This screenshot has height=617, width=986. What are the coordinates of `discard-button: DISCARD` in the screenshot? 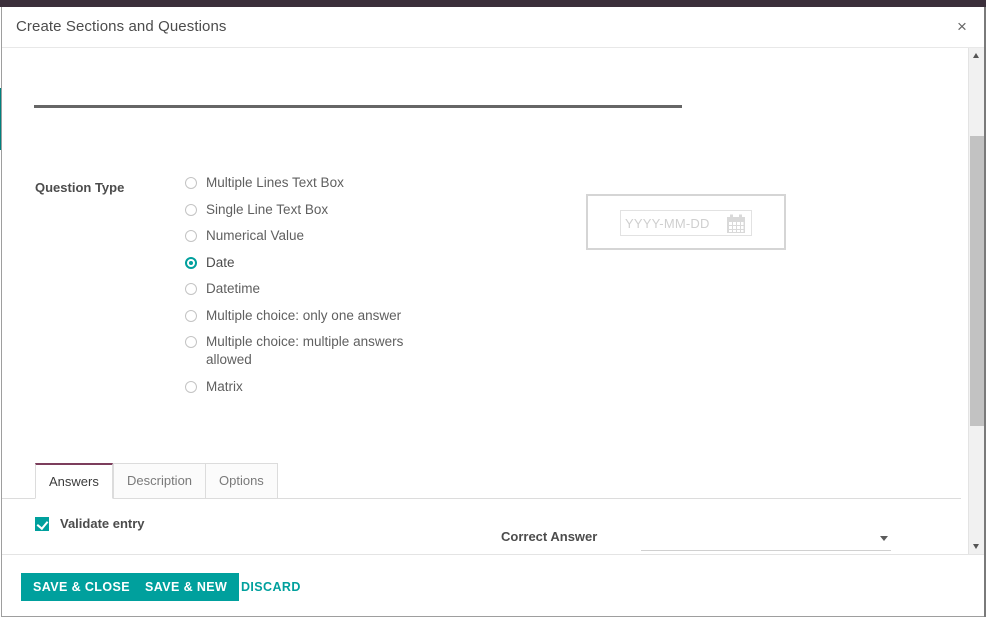 It's located at (271, 587).